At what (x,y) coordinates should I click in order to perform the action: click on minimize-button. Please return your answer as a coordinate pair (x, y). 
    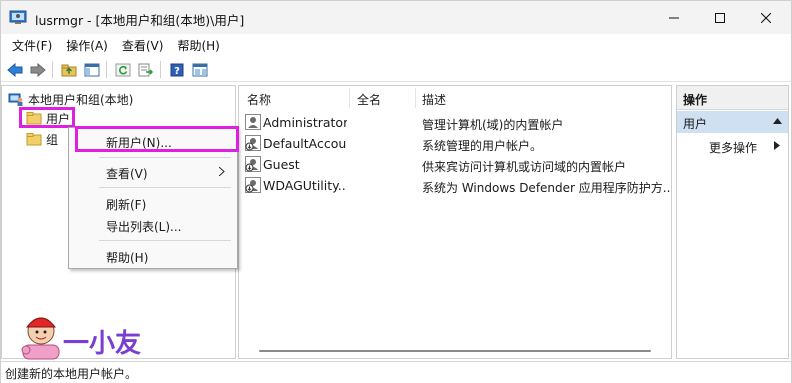
    Looking at the image, I should click on (674, 17).